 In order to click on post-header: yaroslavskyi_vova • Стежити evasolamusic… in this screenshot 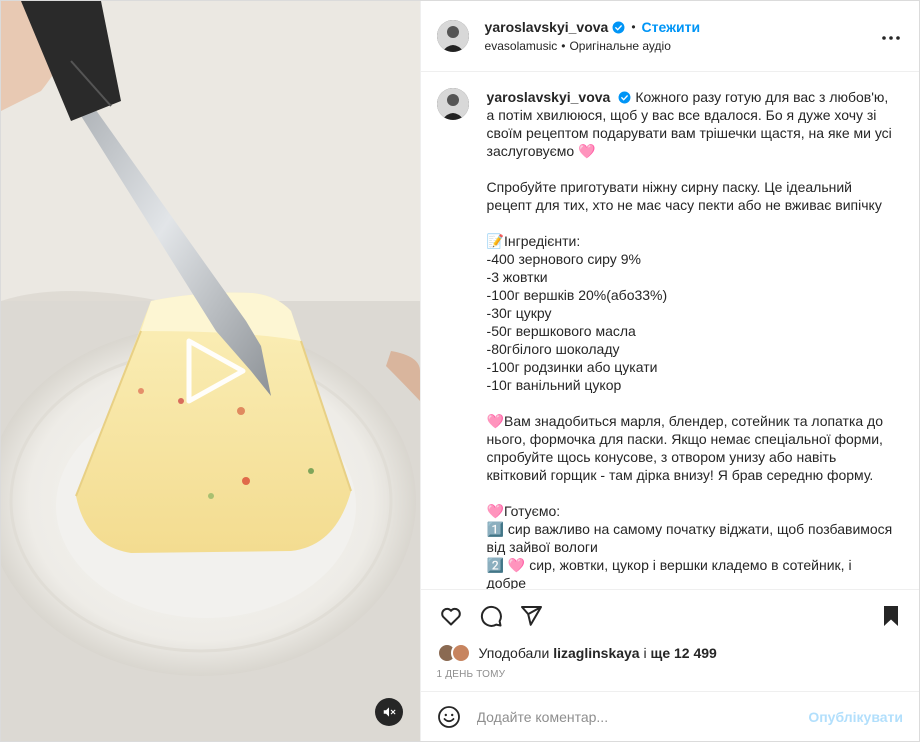, I will do `click(669, 36)`.